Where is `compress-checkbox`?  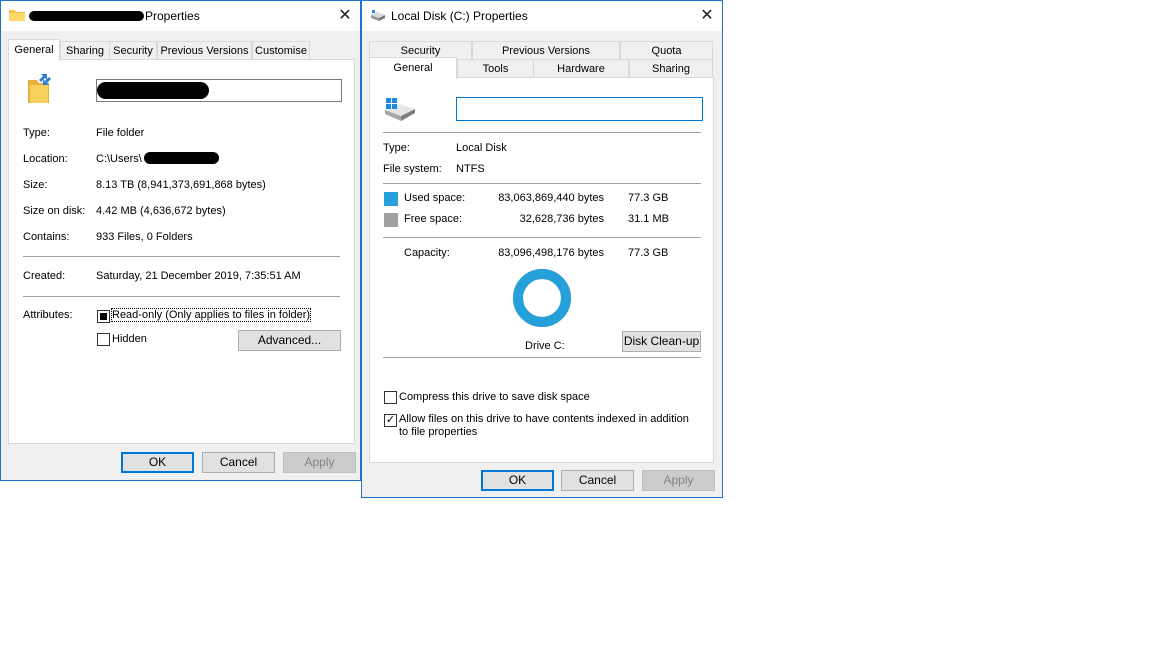
compress-checkbox is located at coordinates (390, 397).